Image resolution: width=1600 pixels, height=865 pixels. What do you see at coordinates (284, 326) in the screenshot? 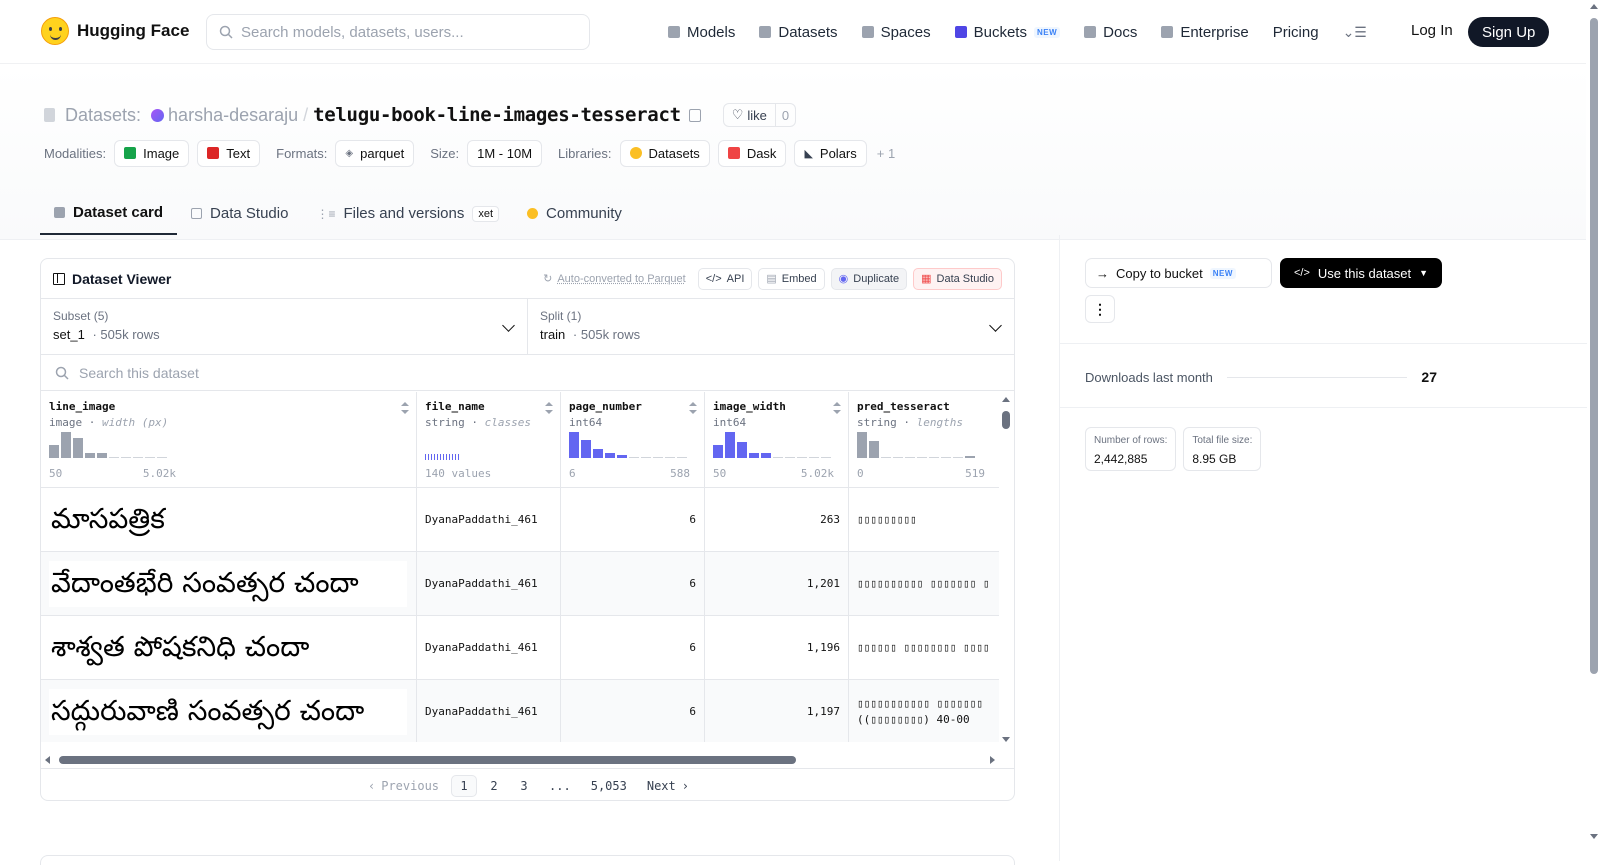
I see `subset-select: Subset (5) set_1 · 505k rows` at bounding box center [284, 326].